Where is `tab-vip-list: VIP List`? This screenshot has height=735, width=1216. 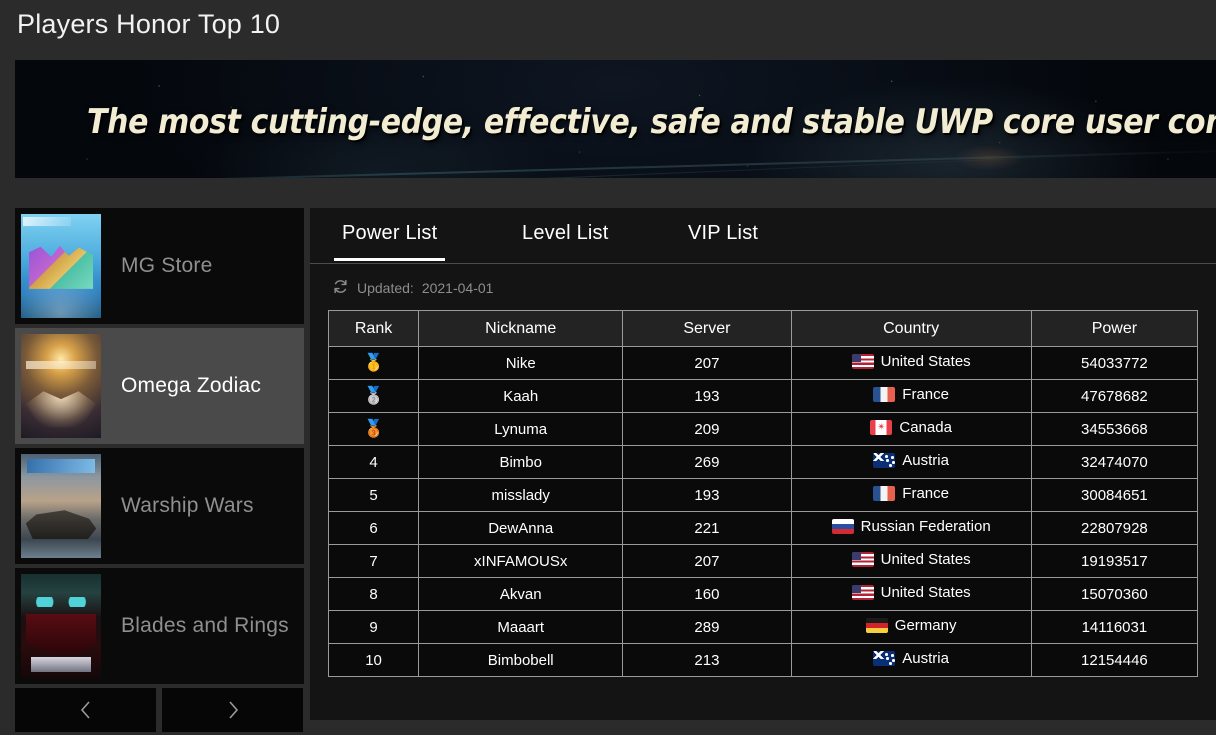 tab-vip-list: VIP List is located at coordinates (723, 241).